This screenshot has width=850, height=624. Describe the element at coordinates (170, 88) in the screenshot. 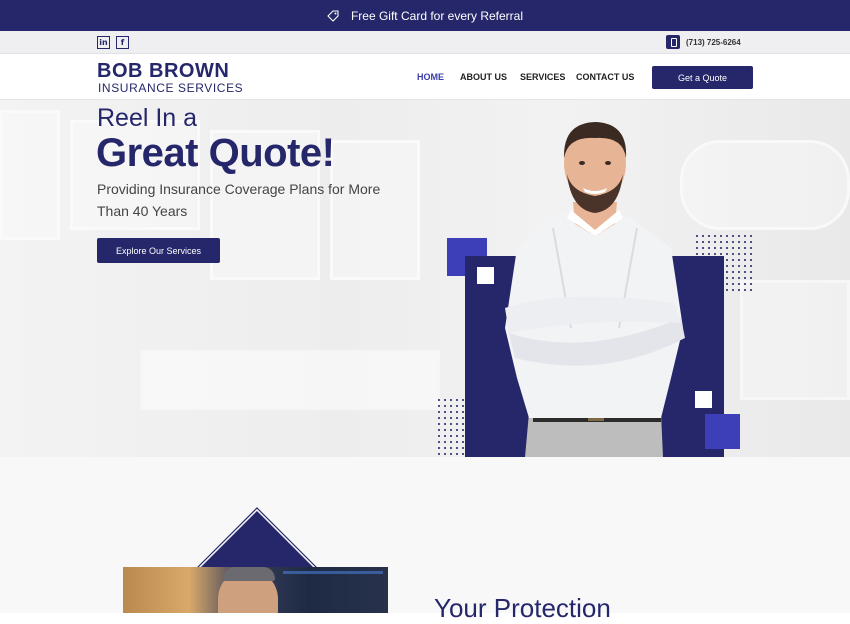

I see `logo-subtitle: INSURANCE SERVICES` at that location.